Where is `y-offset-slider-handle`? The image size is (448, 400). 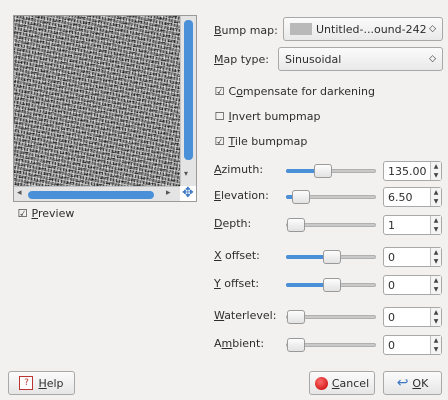 y-offset-slider-handle is located at coordinates (332, 285).